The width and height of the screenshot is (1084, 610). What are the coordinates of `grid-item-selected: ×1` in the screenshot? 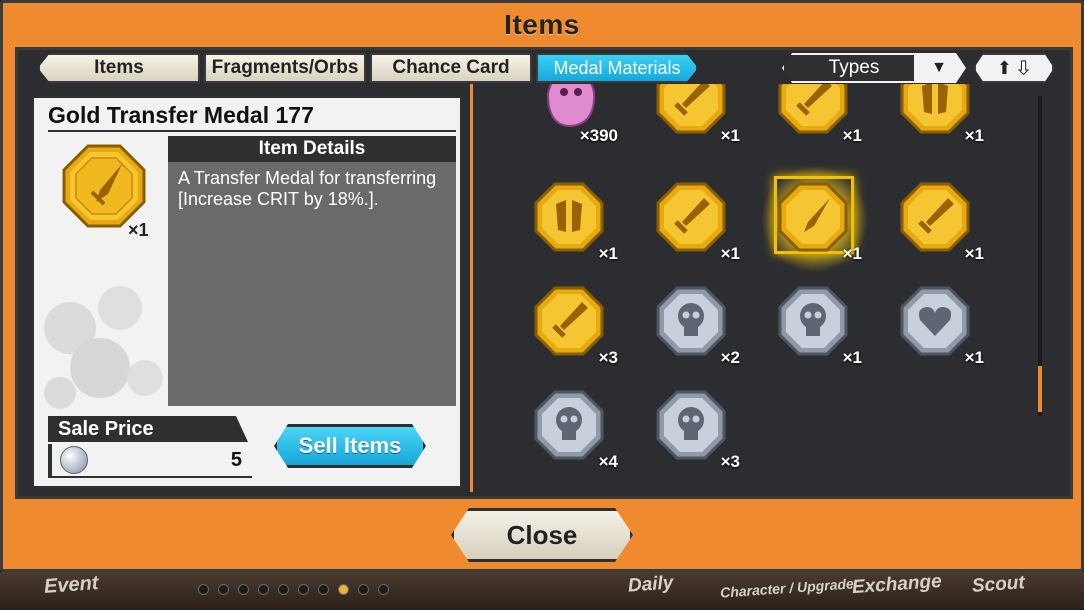 It's located at (811, 219).